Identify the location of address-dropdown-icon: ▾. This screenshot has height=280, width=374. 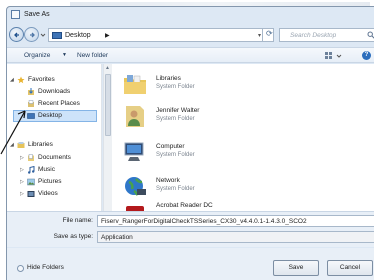
(259, 35).